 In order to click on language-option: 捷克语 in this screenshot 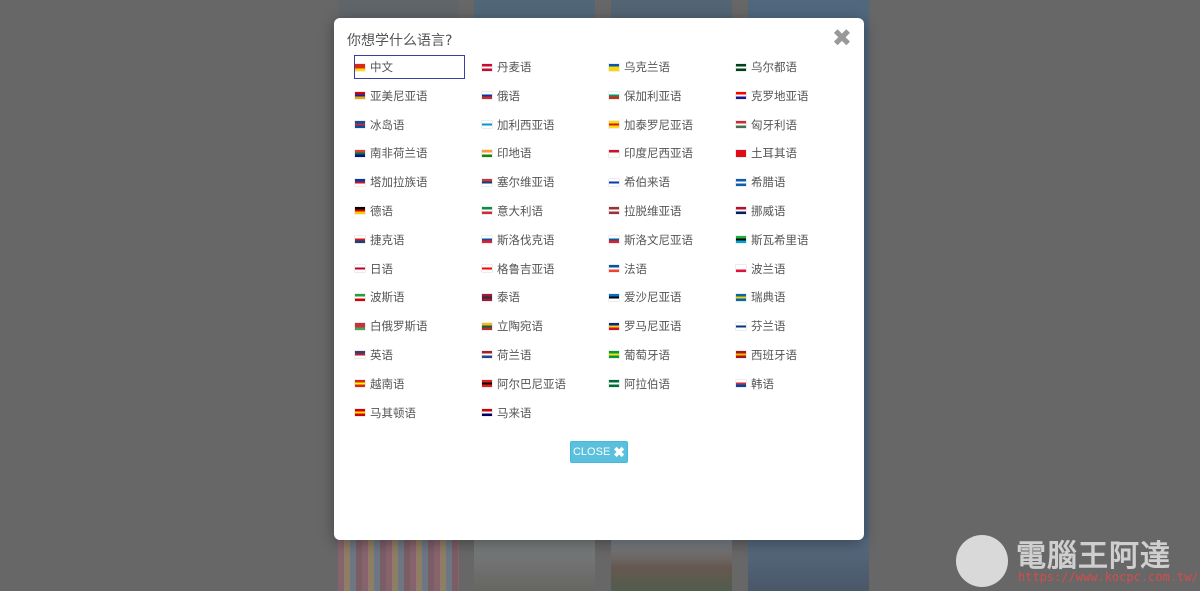, I will do `click(409, 240)`.